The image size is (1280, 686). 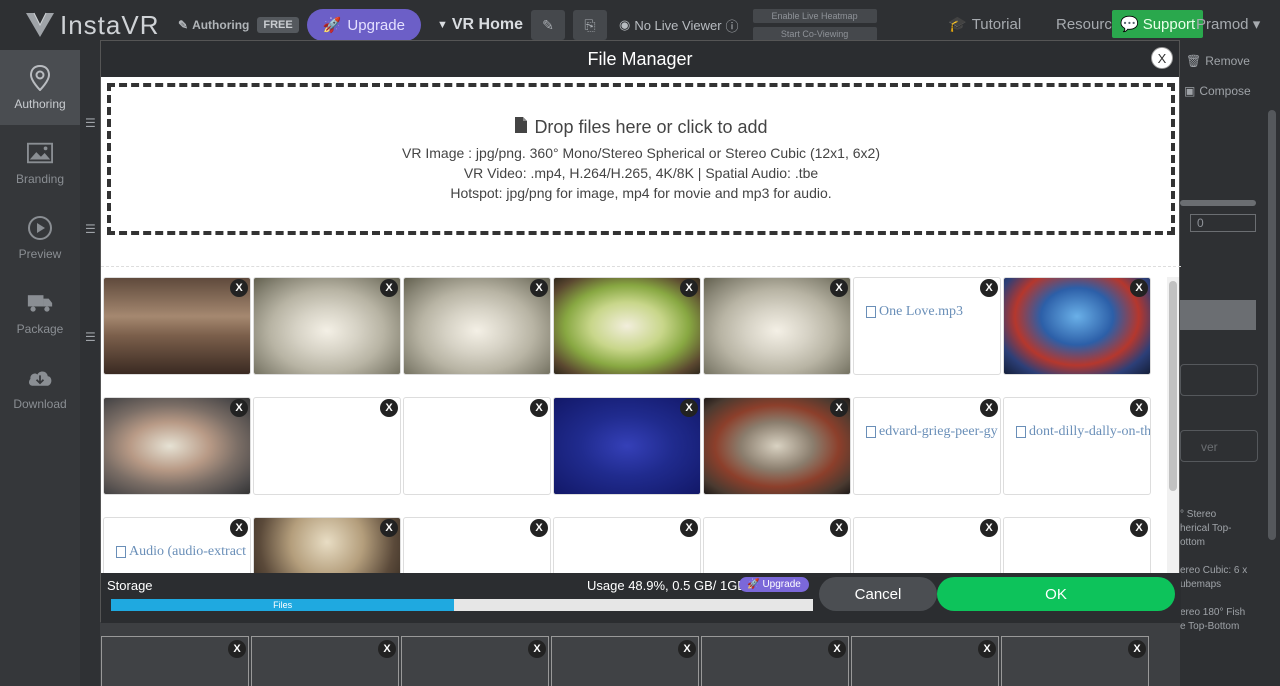 I want to click on storage-label: Storage, so click(x=130, y=585).